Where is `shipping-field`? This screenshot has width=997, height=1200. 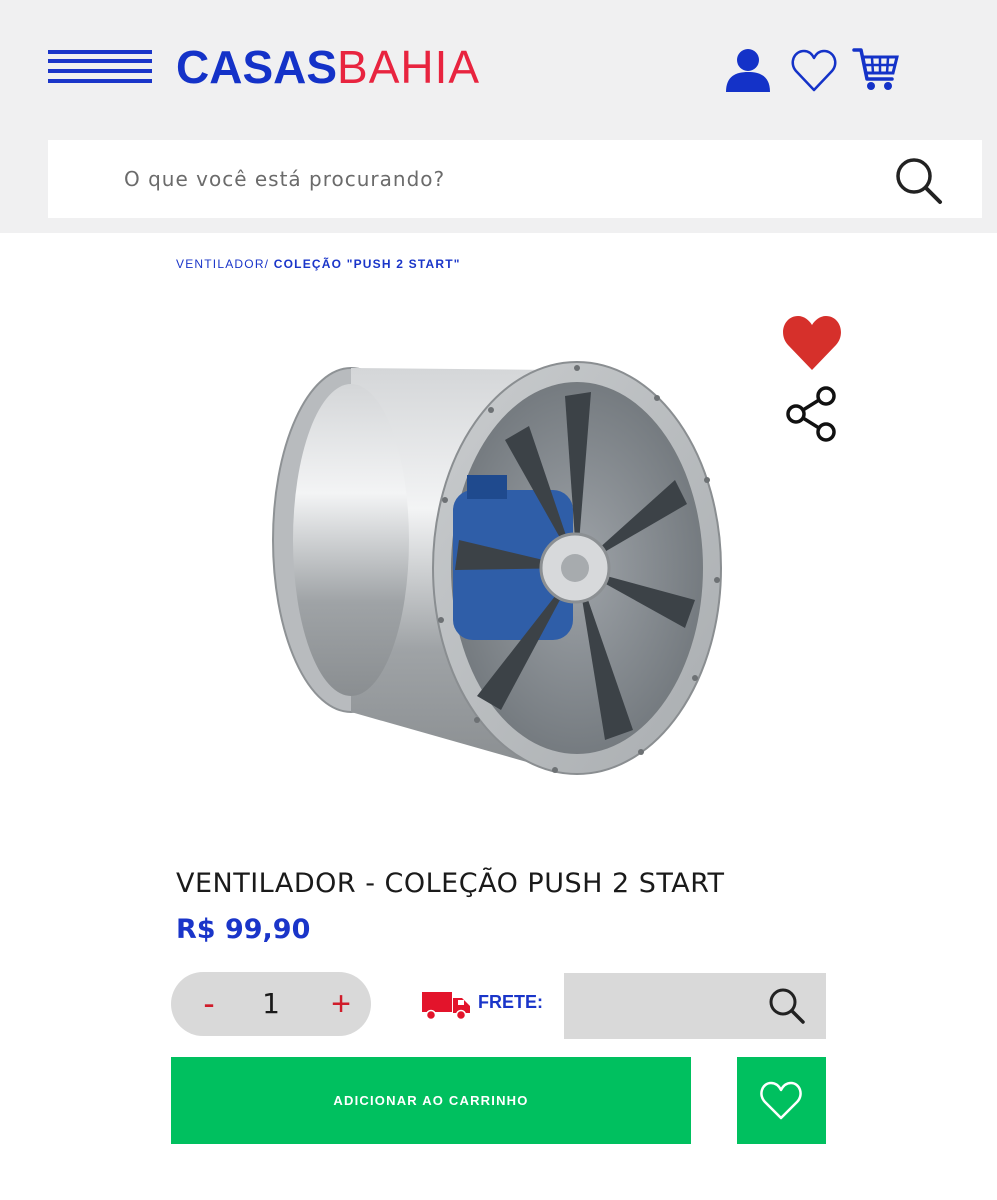 shipping-field is located at coordinates (695, 1006).